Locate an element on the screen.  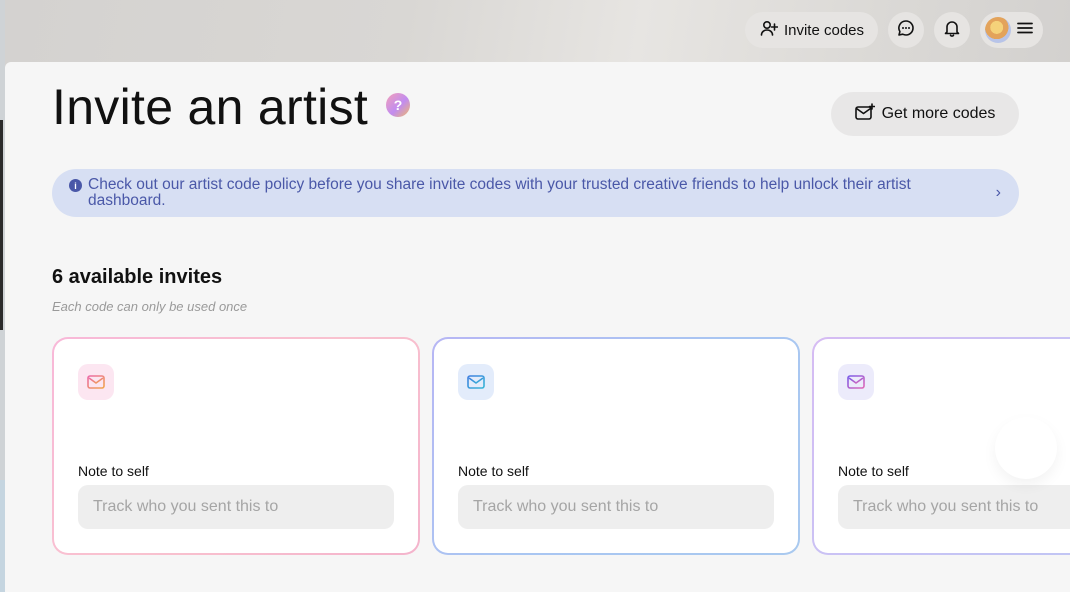
messages-button is located at coordinates (906, 30).